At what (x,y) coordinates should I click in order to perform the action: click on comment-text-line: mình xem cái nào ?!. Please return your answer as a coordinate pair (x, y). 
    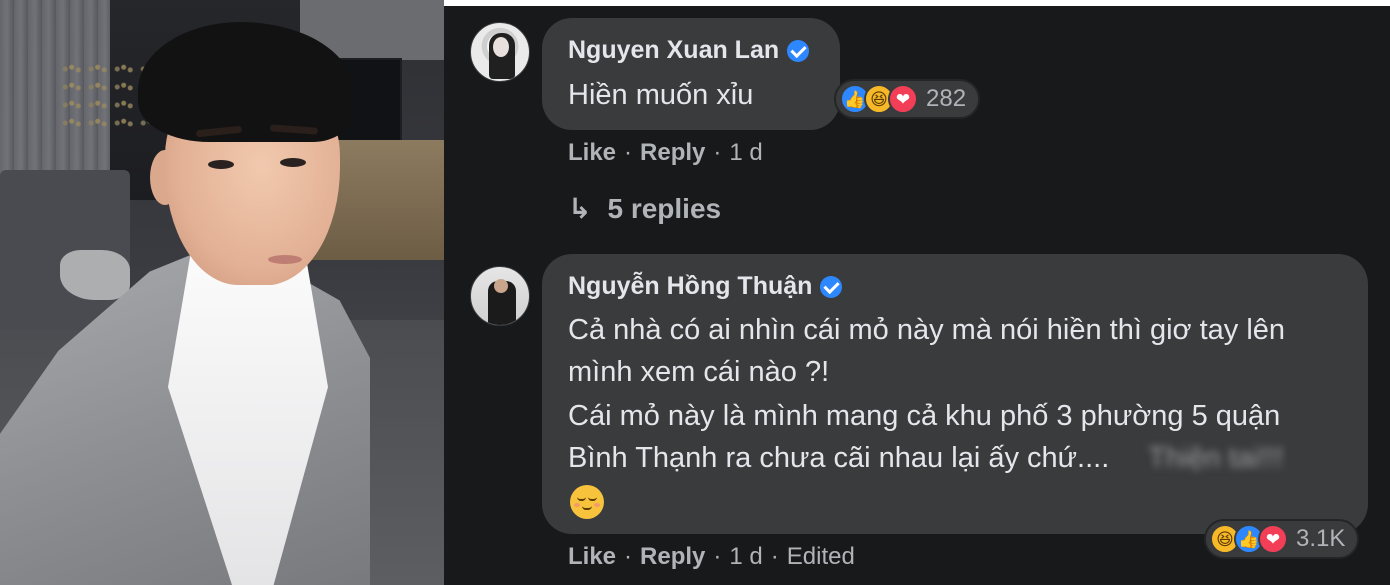
    Looking at the image, I should click on (699, 372).